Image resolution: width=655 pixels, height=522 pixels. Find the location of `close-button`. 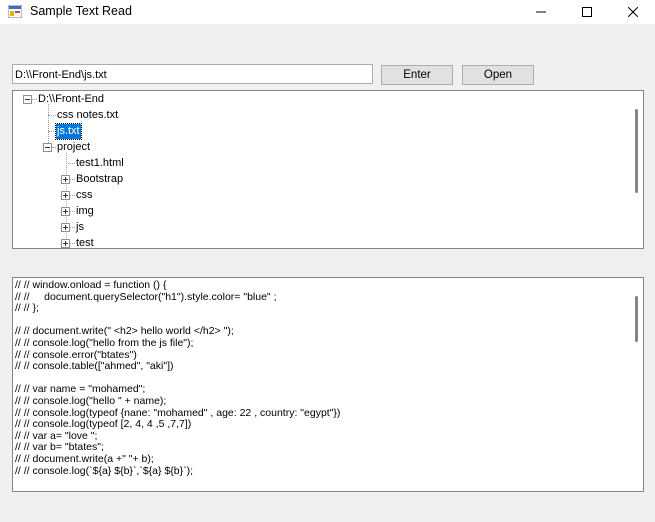

close-button is located at coordinates (632, 12).